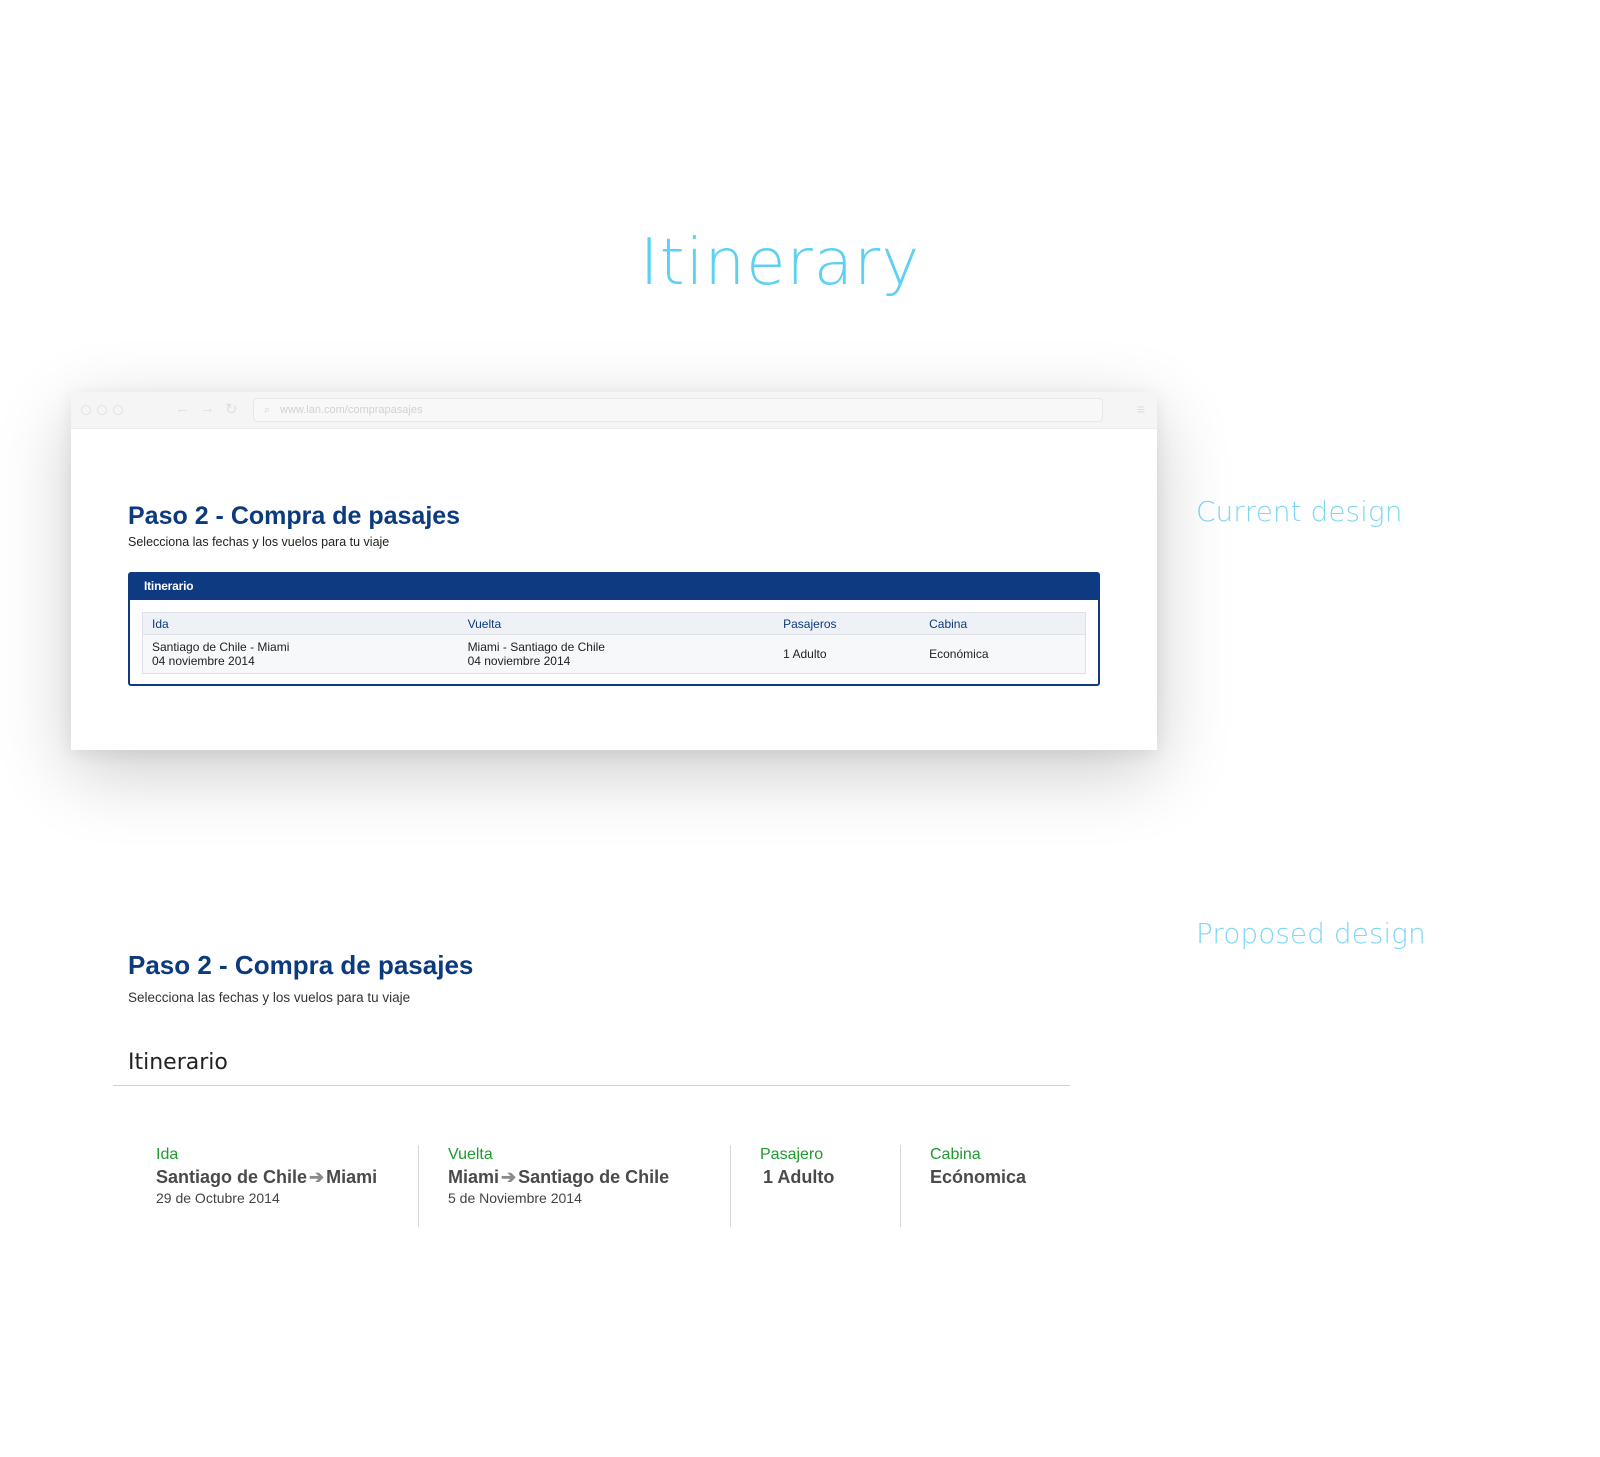  Describe the element at coordinates (118, 410) in the screenshot. I see `maximize-window-icon` at that location.